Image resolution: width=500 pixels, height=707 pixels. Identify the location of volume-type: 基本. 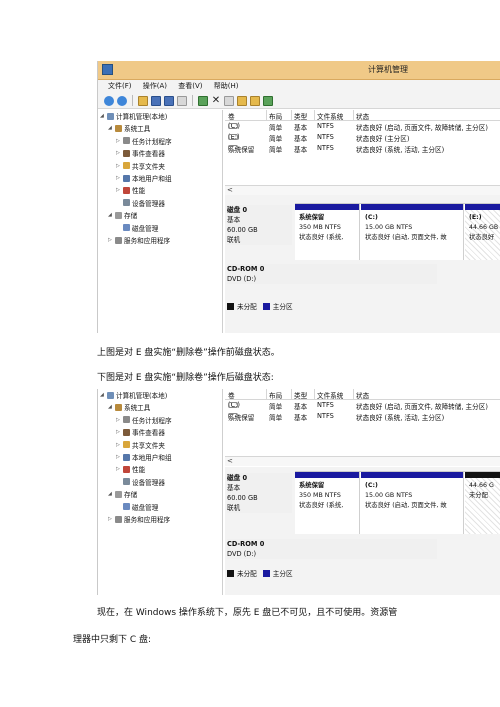
(301, 128).